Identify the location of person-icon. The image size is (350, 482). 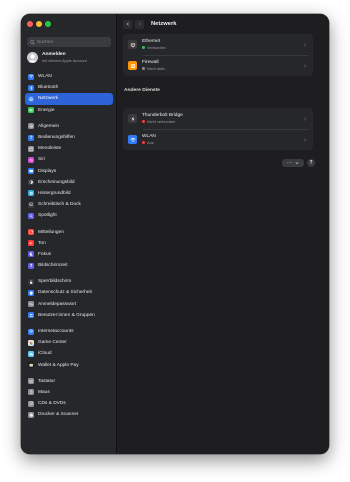
(32, 58).